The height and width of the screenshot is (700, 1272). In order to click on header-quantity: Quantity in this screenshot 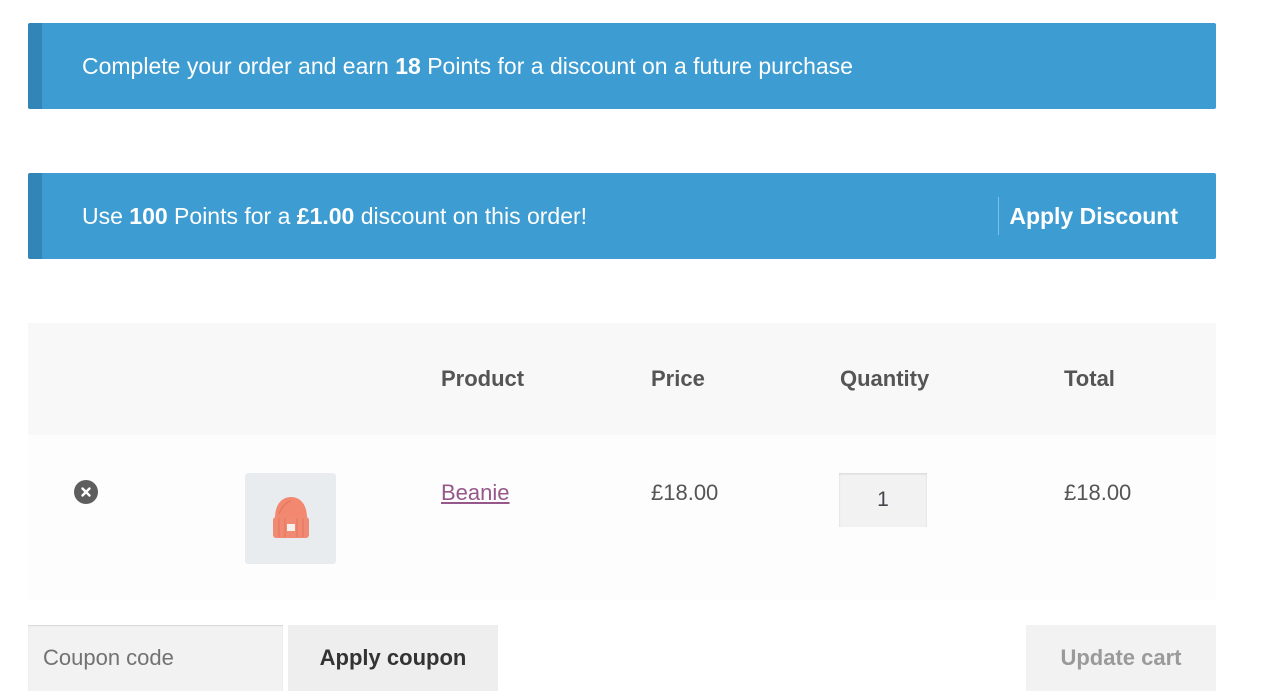, I will do `click(885, 378)`.